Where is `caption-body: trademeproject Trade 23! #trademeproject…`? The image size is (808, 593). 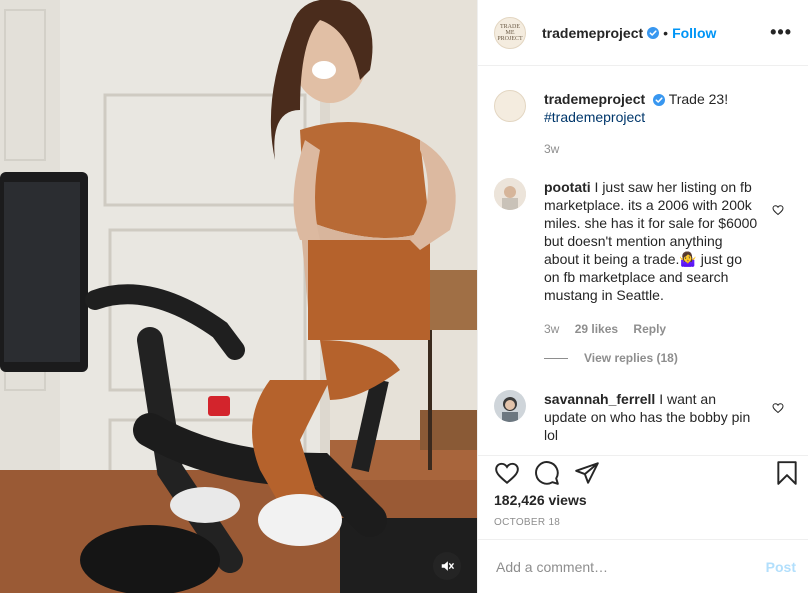 caption-body: trademeproject Trade 23! #trademeproject… is located at coordinates (651, 124).